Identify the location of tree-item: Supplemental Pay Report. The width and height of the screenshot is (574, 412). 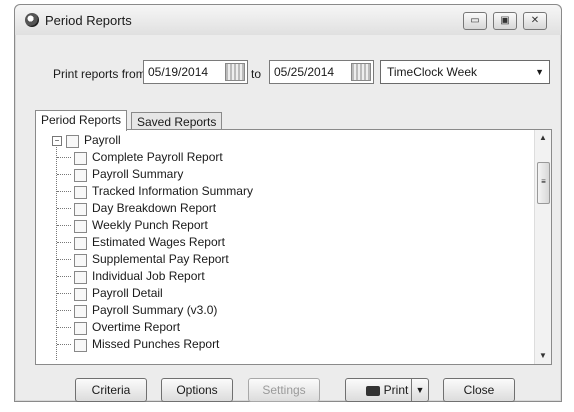
(160, 259).